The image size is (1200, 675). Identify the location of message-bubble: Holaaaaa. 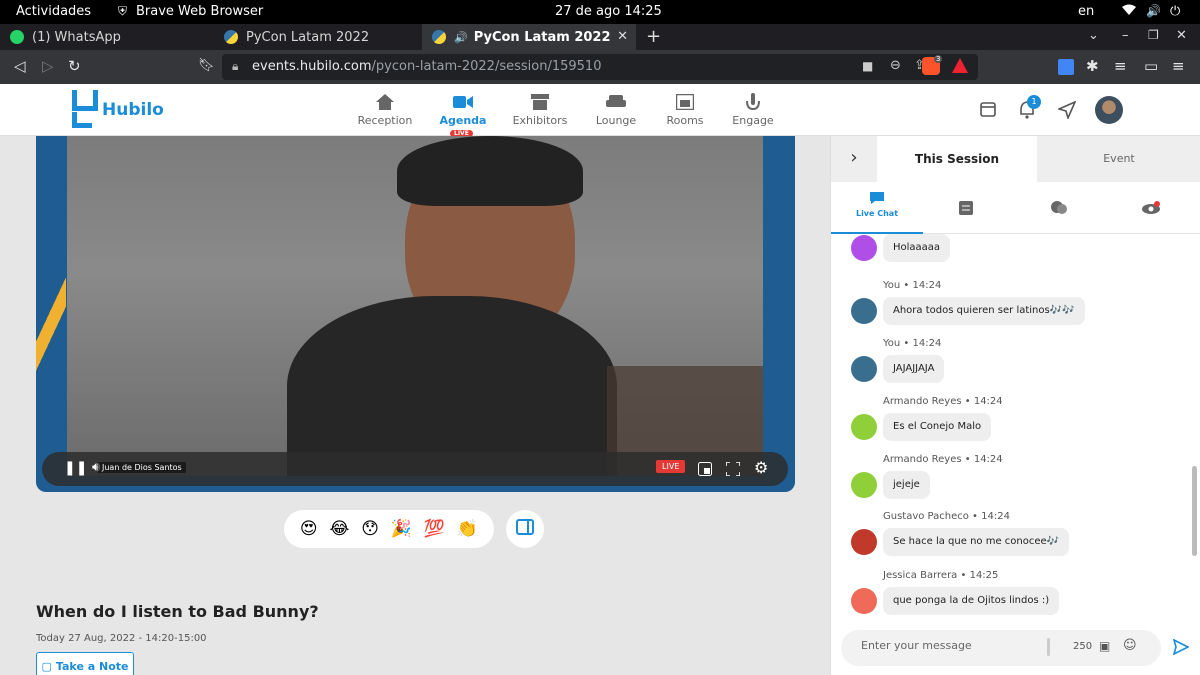
(917, 248).